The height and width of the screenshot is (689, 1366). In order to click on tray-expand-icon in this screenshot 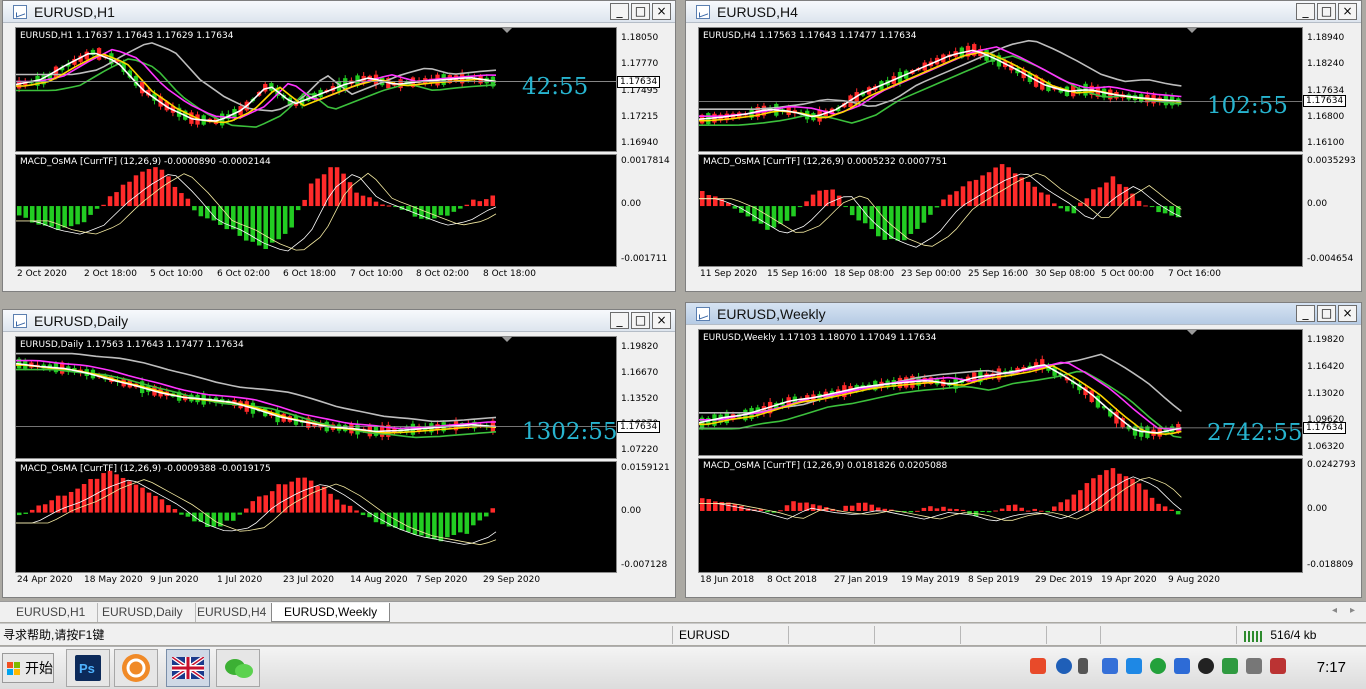, I will do `click(1083, 666)`.